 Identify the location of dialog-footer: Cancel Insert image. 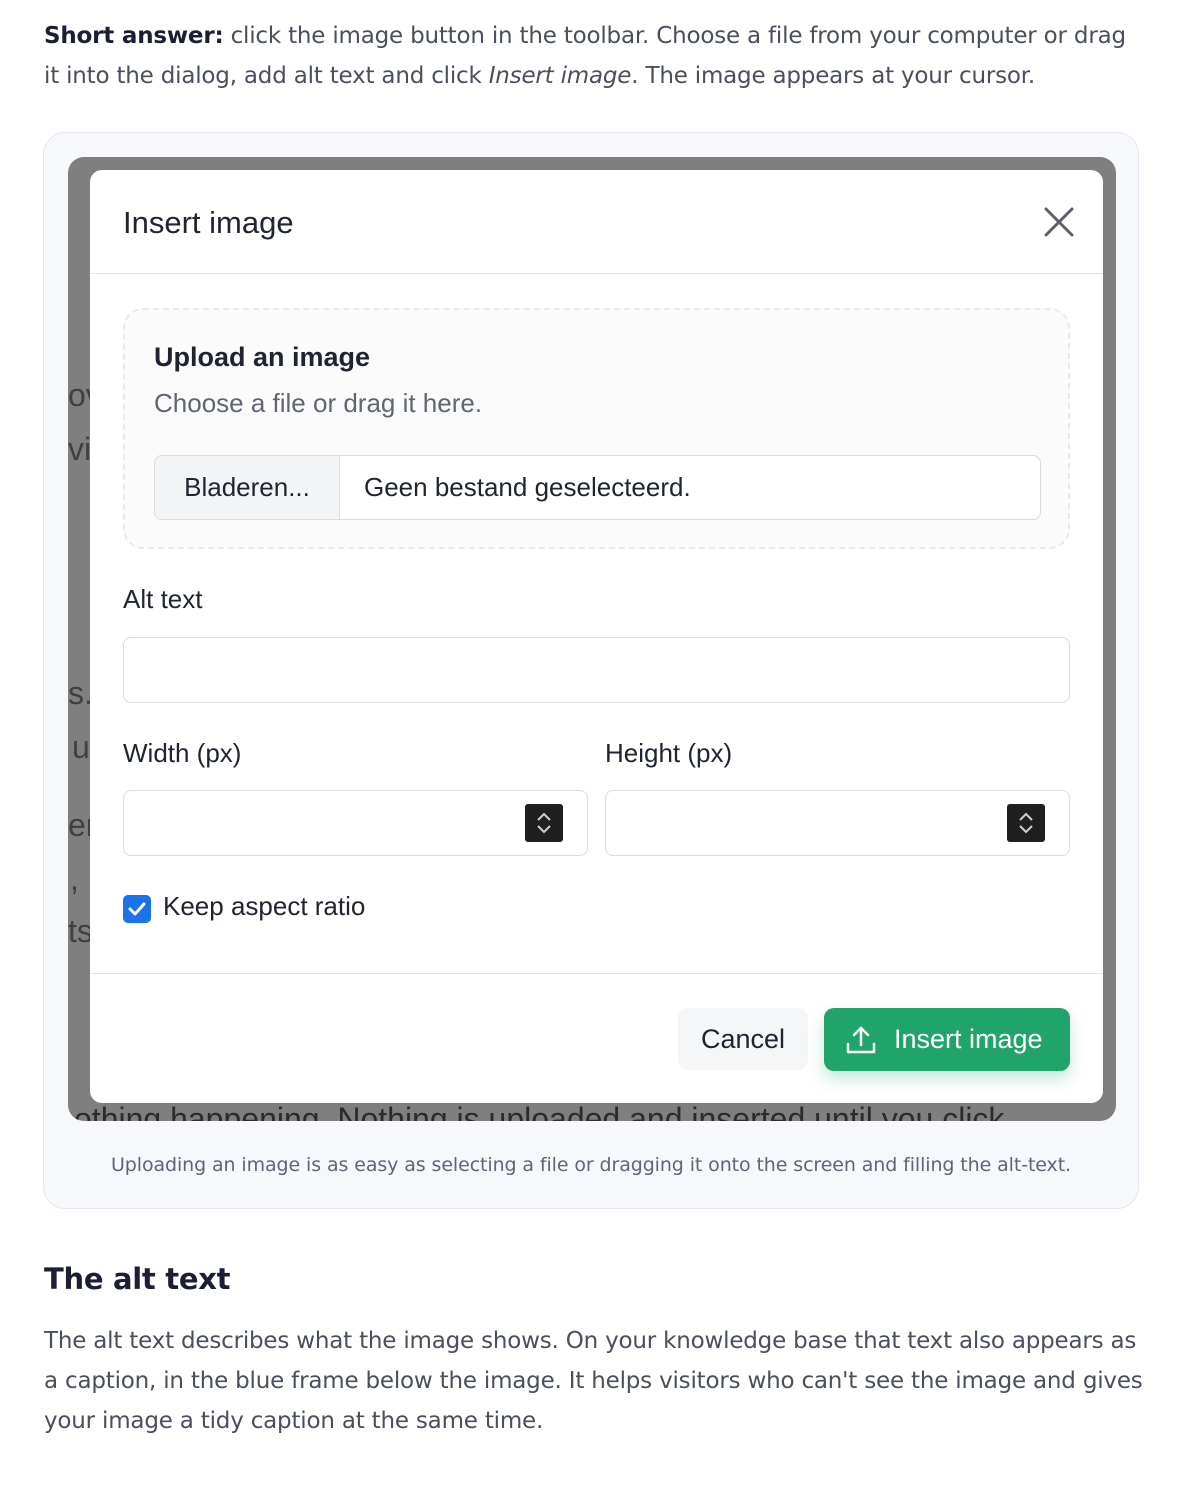
(596, 1038).